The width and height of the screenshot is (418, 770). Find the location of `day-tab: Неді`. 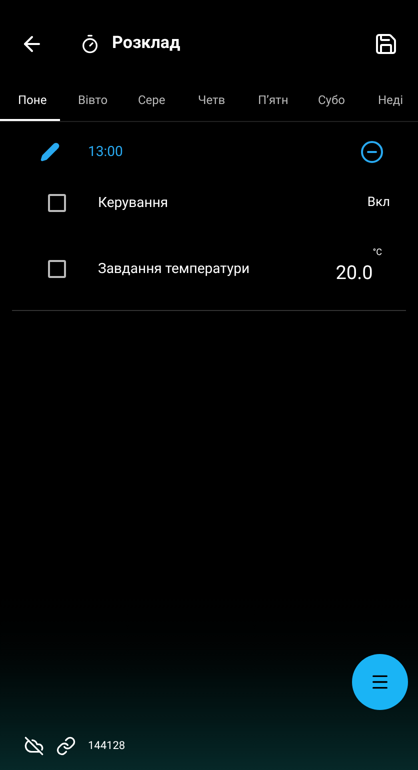

day-tab: Неді is located at coordinates (389, 100).